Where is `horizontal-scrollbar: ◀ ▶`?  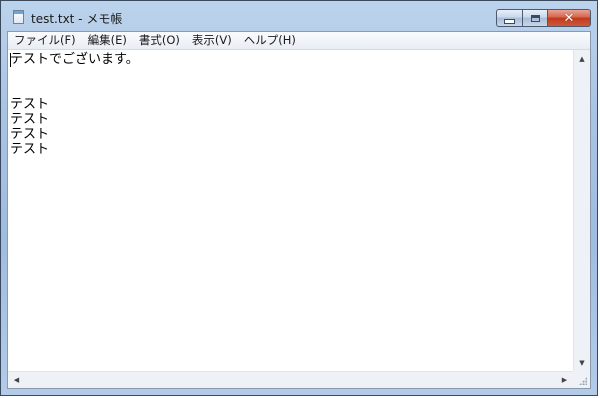 horizontal-scrollbar: ◀ ▶ is located at coordinates (290, 379).